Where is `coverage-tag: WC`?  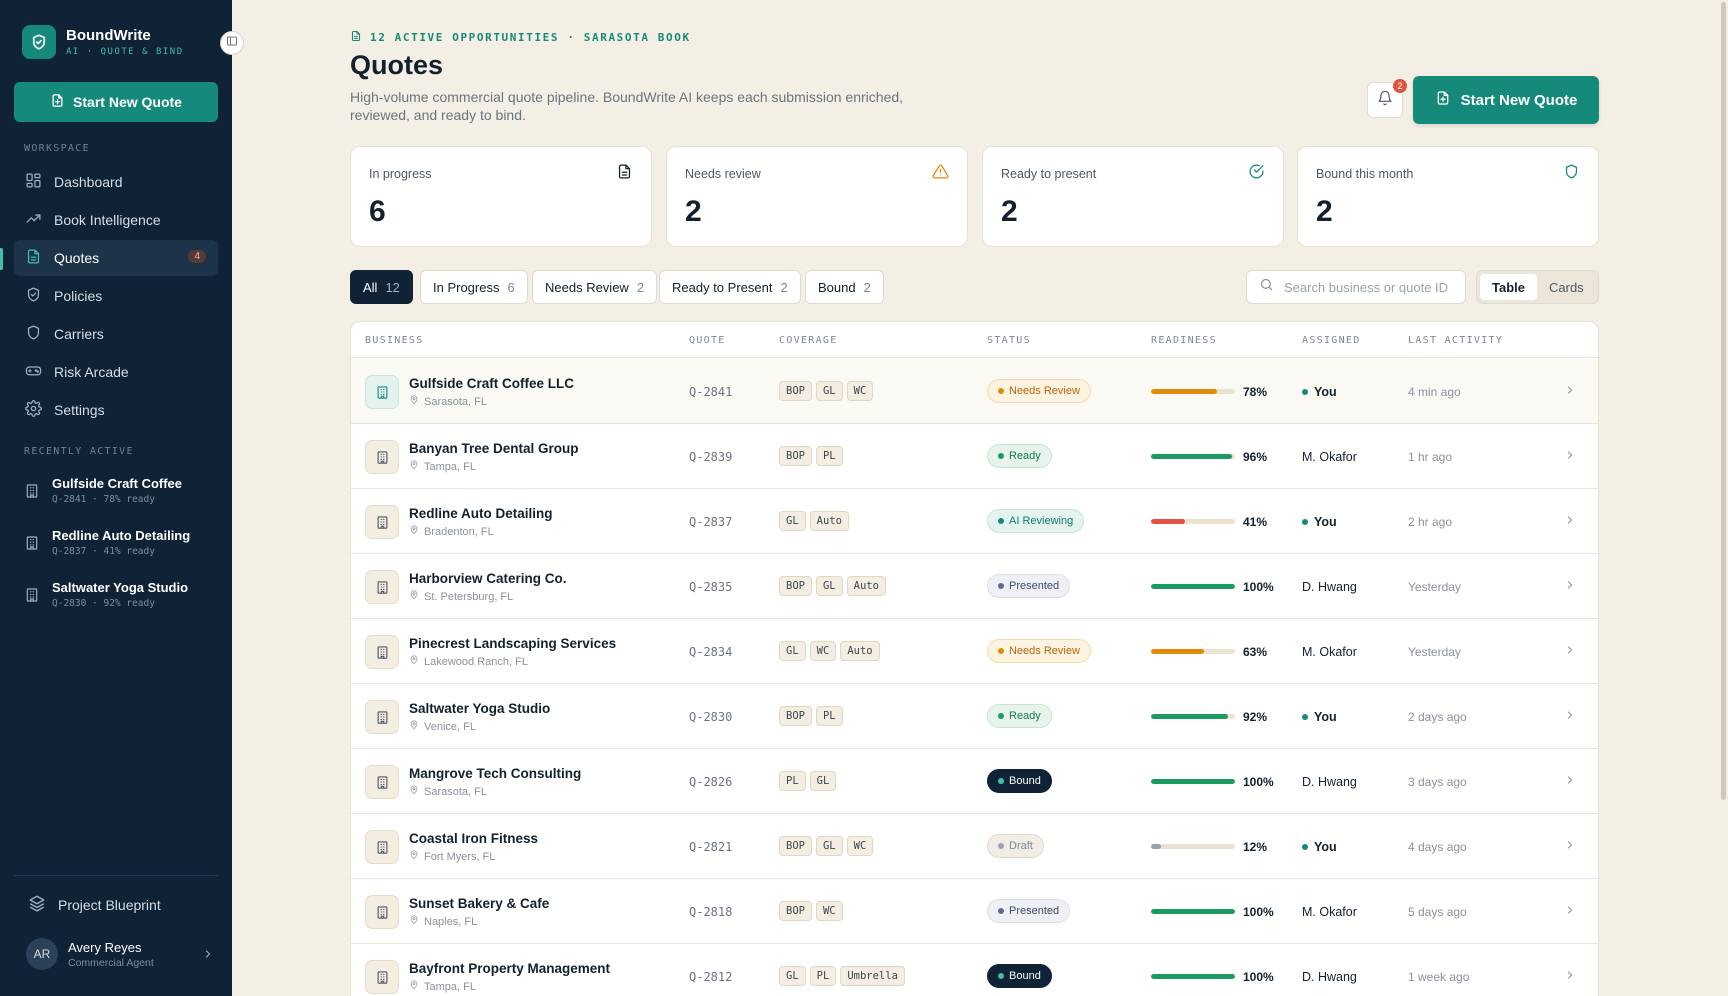
coverage-tag: WC is located at coordinates (860, 846).